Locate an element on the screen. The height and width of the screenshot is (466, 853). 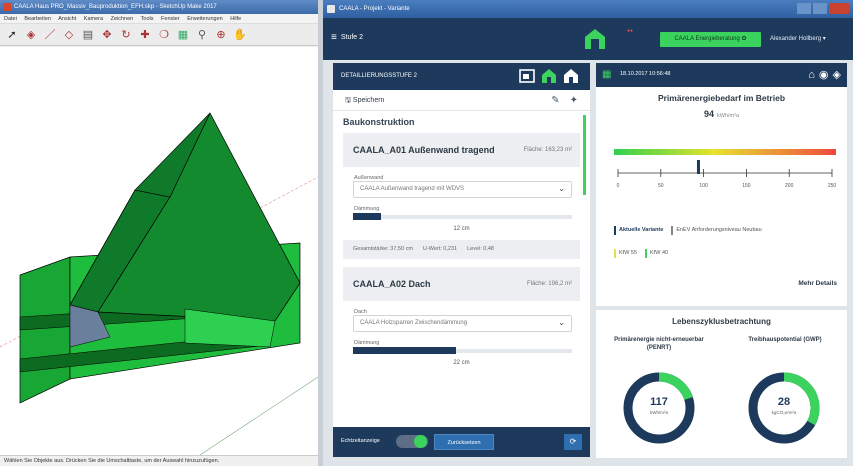
user-name: Alexander Hollberg is located at coordinates (796, 39).